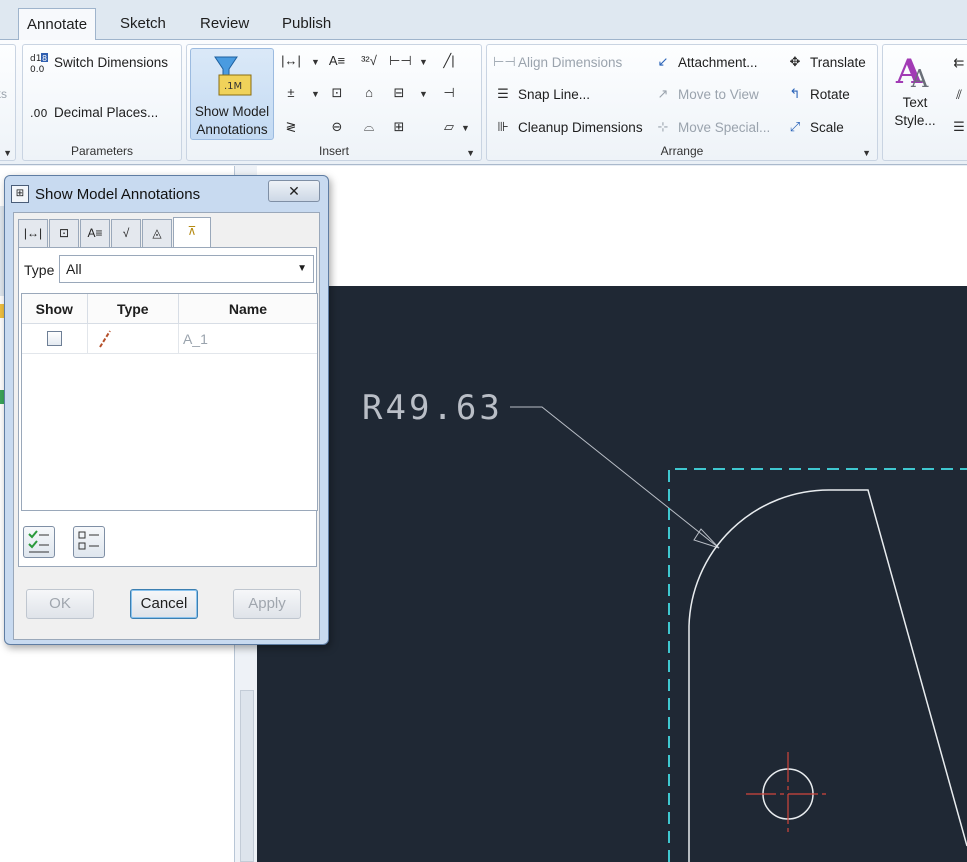 The image size is (967, 862). Describe the element at coordinates (186, 269) in the screenshot. I see `type-select: All ▼` at that location.